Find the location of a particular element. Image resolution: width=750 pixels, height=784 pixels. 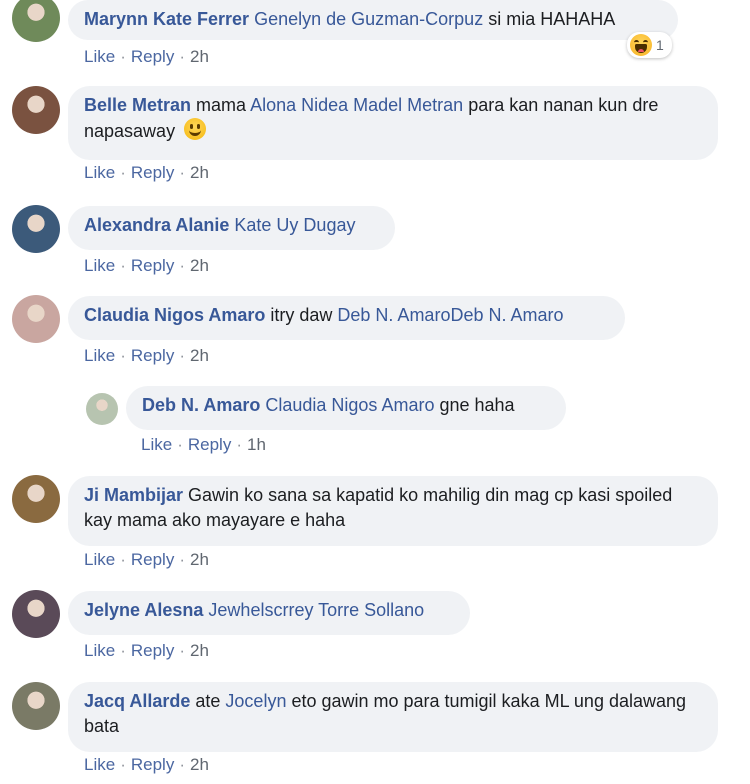

reaction-count: 1 is located at coordinates (660, 45).